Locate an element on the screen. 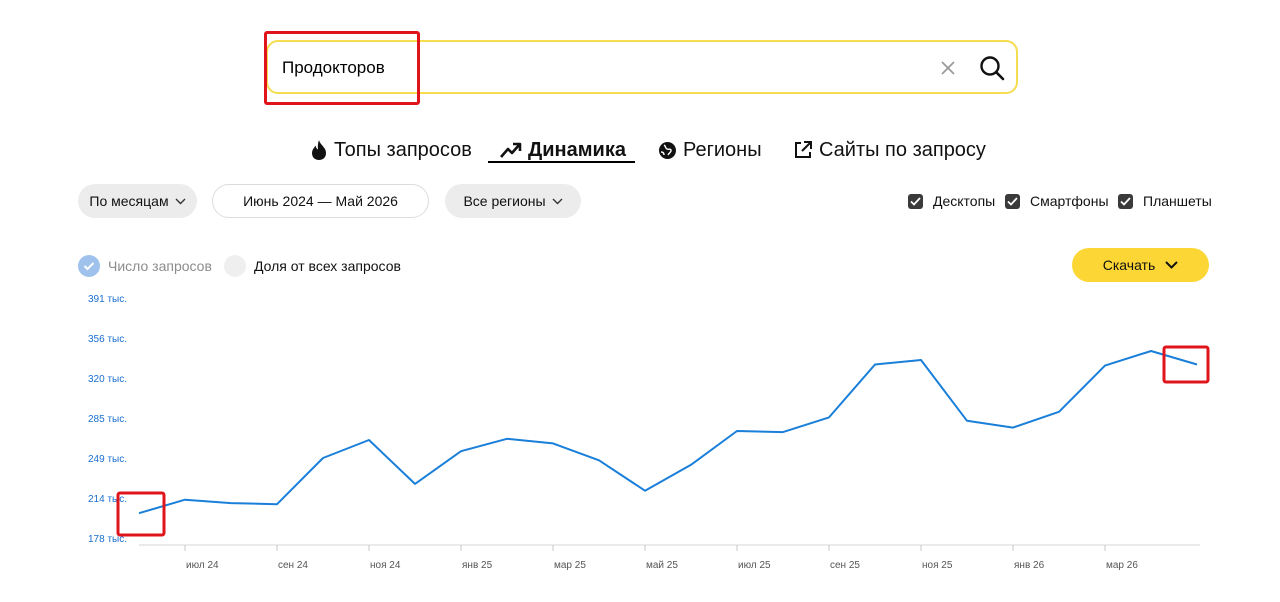 Image resolution: width=1280 pixels, height=602 pixels. x-tick-label: июл 25 is located at coordinates (754, 565).